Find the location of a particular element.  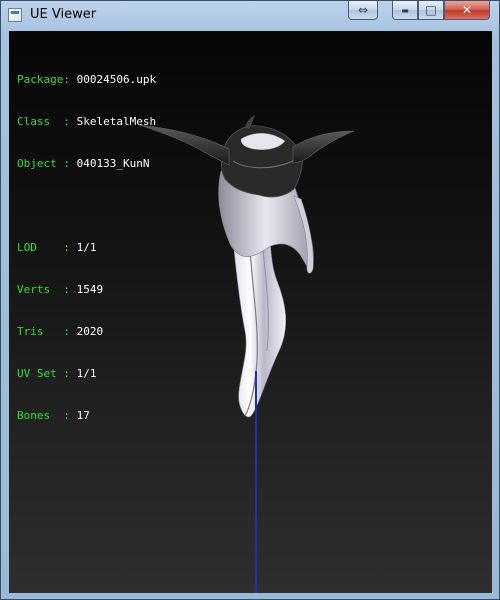

close-icon: ✕ is located at coordinates (467, 10).